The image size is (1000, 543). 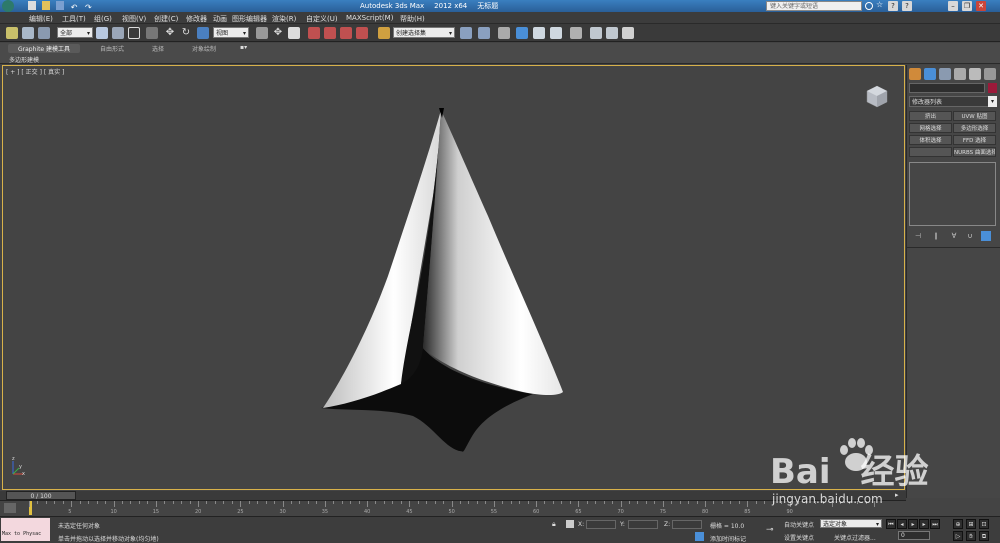 What do you see at coordinates (75, 33) in the screenshot?
I see `selection-filter-dropdown: 全部` at bounding box center [75, 33].